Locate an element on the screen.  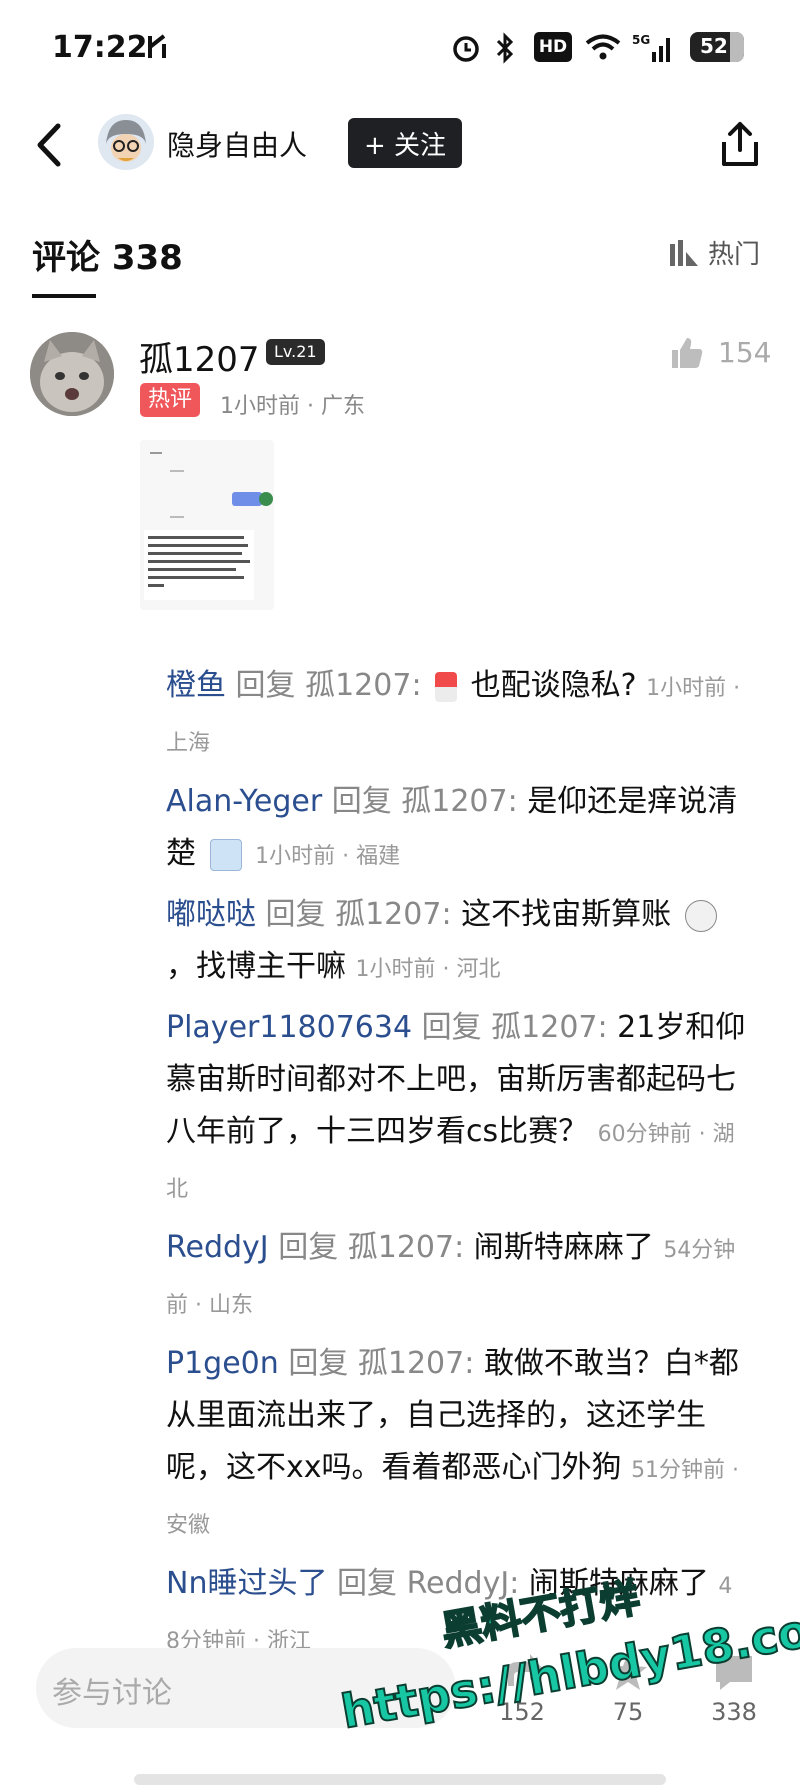
reply-user: 嘟哒哒 is located at coordinates (211, 914).